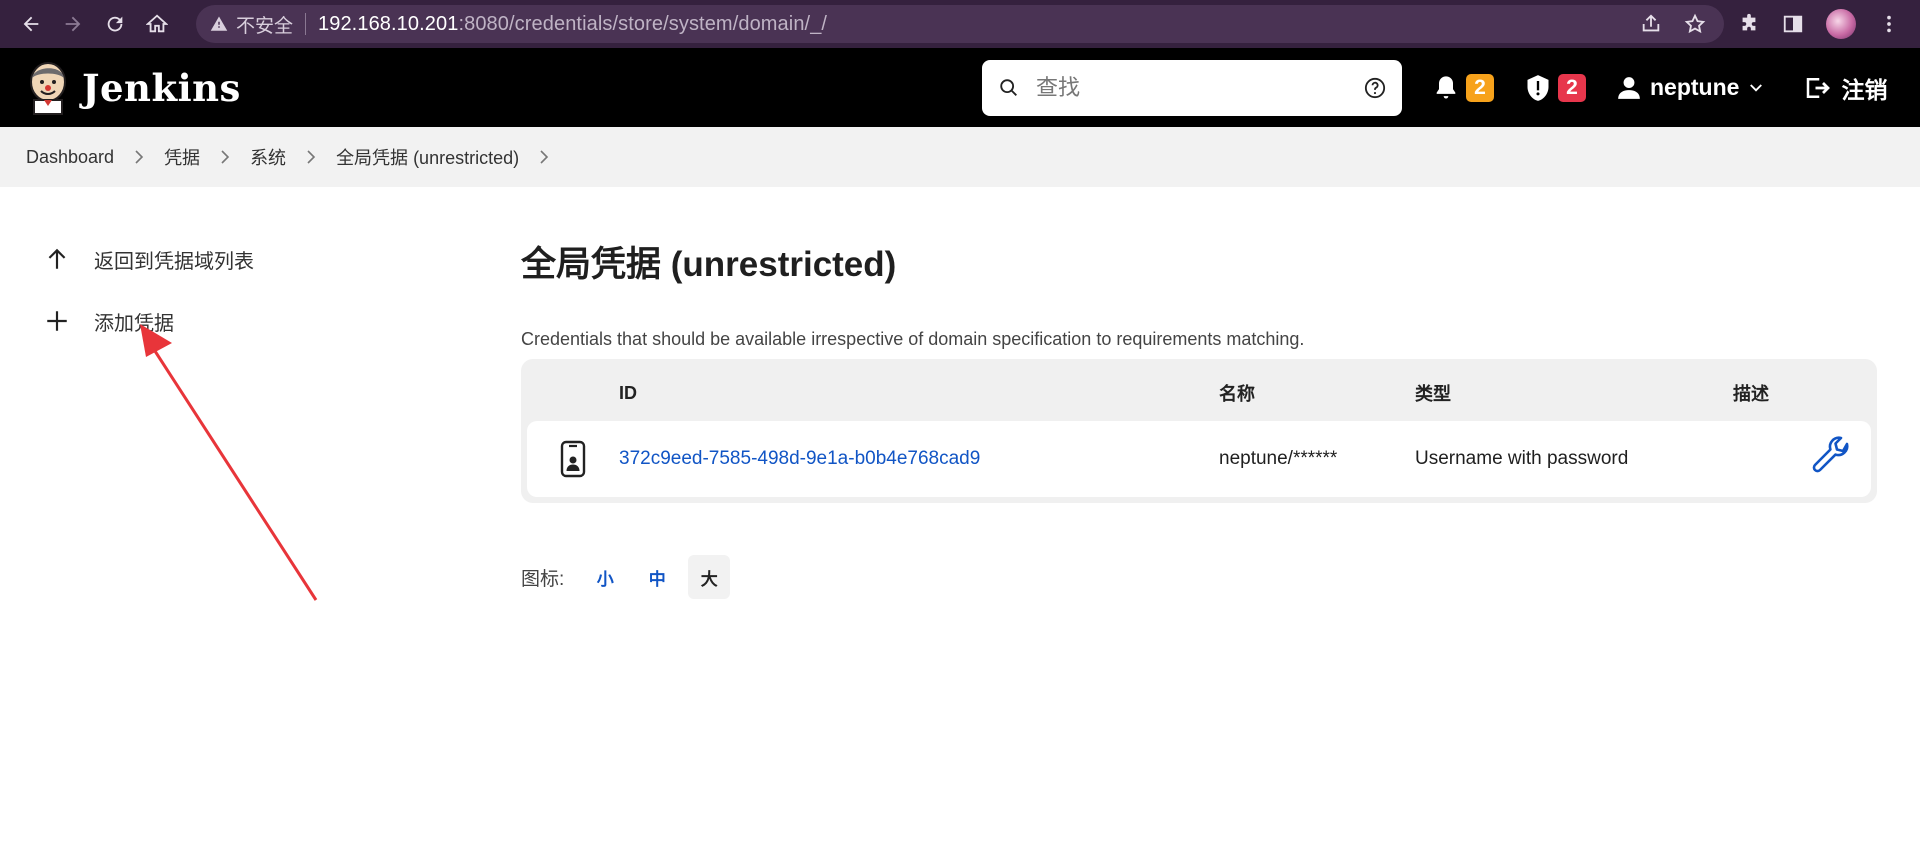 This screenshot has height=855, width=1920. What do you see at coordinates (1463, 87) in the screenshot?
I see `notifications-button: 2` at bounding box center [1463, 87].